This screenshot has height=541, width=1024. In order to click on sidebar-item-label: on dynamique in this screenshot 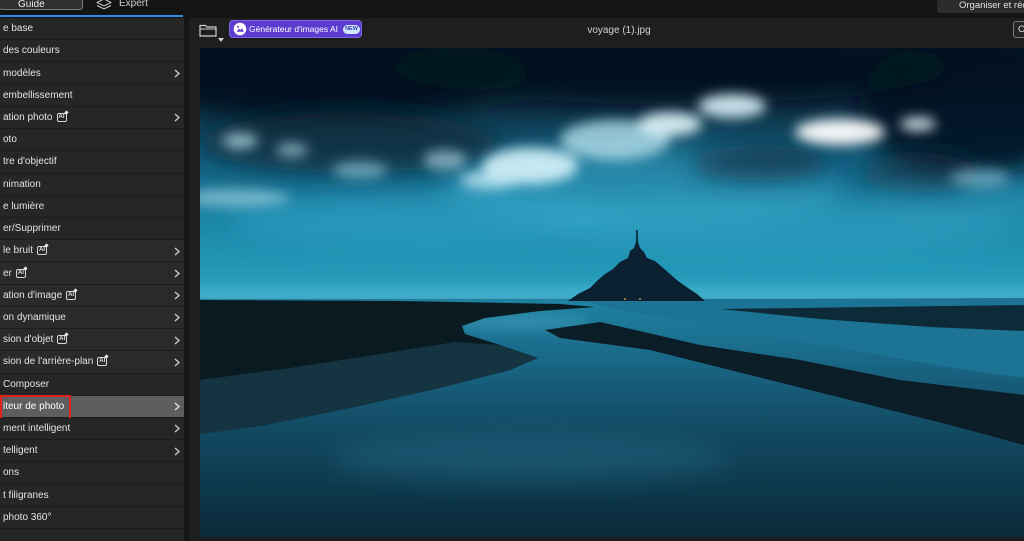, I will do `click(34, 317)`.